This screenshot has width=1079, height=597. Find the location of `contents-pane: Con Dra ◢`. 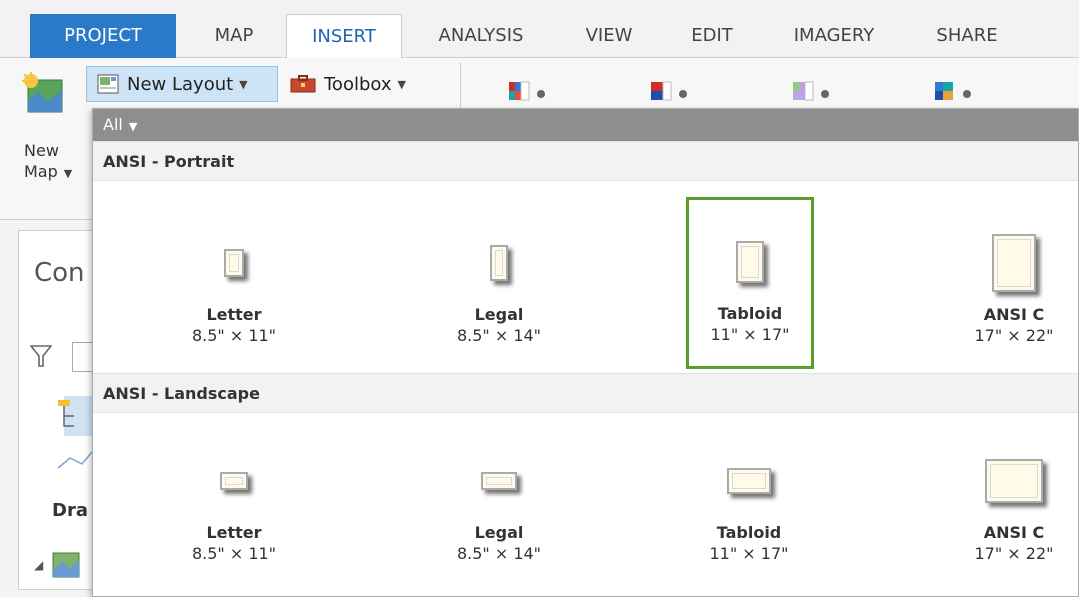

contents-pane: Con Dra ◢ is located at coordinates (49, 408).